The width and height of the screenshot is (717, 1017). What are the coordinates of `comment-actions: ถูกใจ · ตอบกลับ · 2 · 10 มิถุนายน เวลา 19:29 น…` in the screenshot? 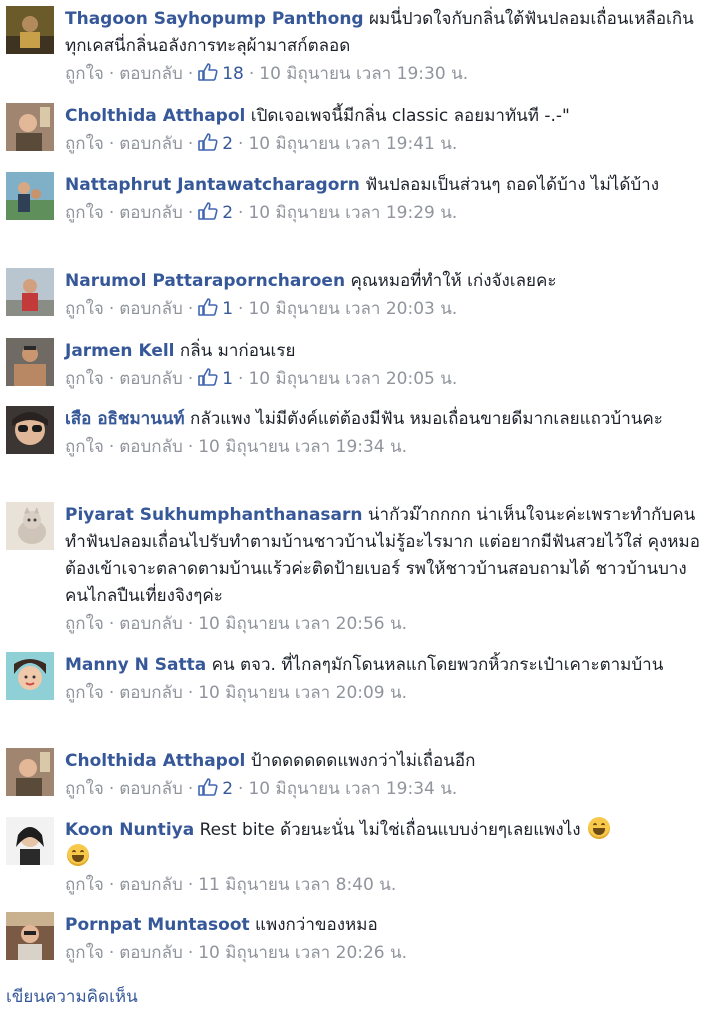 It's located at (386, 213).